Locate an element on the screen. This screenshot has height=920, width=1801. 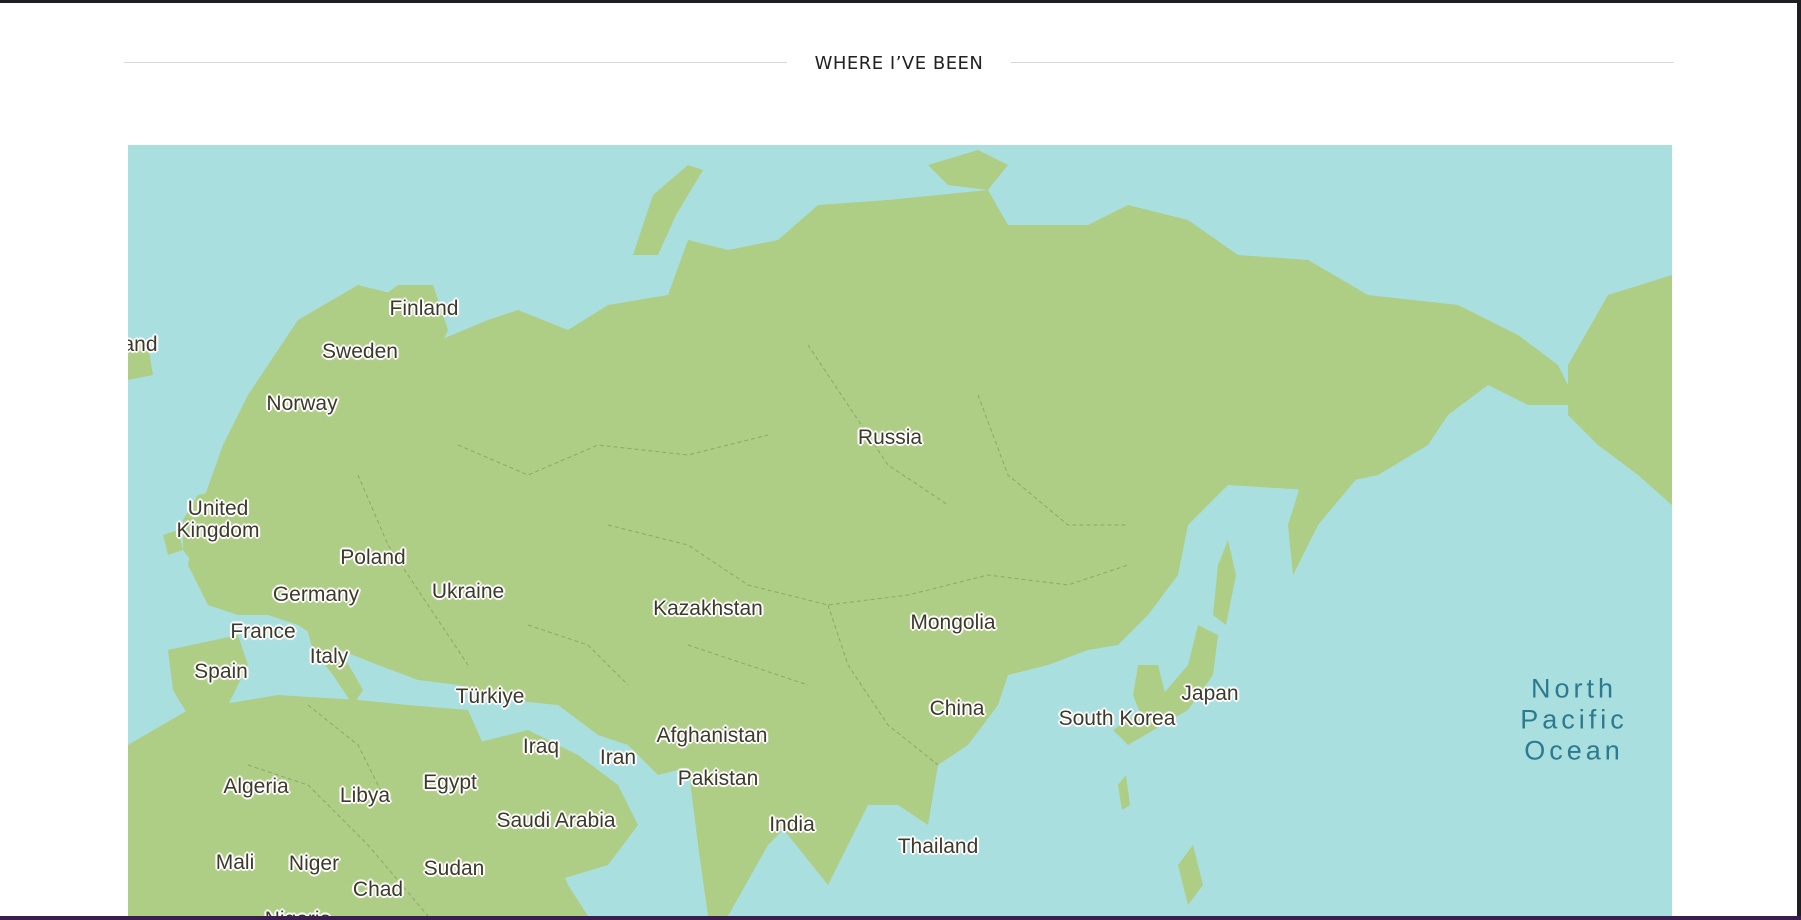
section-title: WHERE I’VE BEEN is located at coordinates (899, 63).